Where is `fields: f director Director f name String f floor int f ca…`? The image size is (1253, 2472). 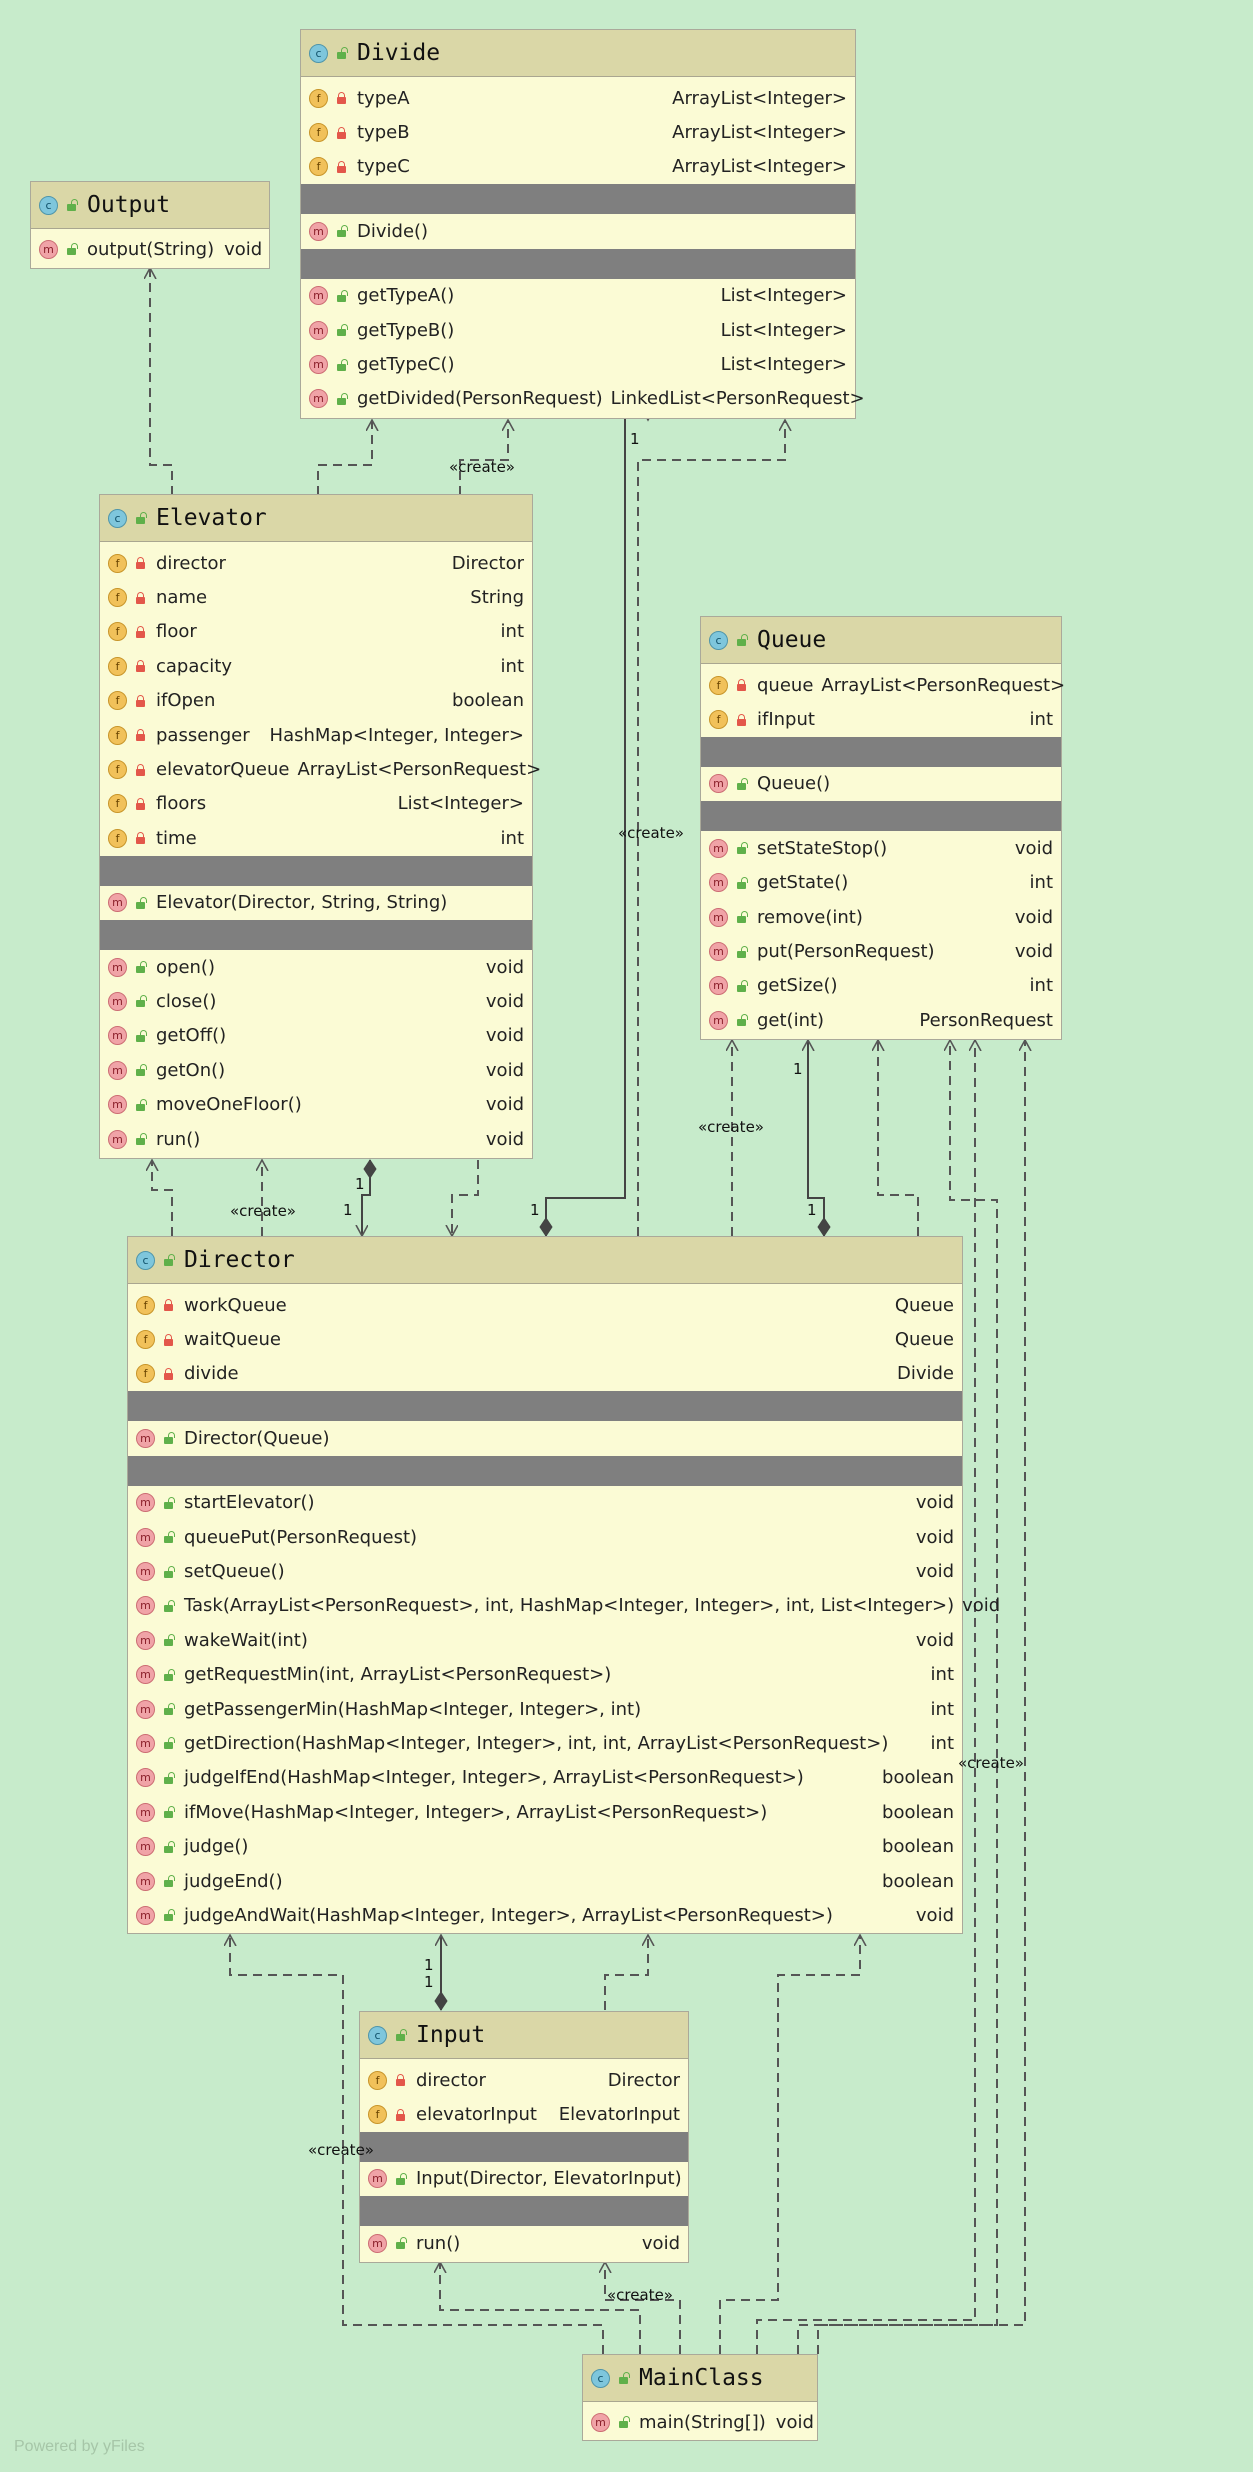
fields: f director Director f name String f floor int f ca… is located at coordinates (320, 699).